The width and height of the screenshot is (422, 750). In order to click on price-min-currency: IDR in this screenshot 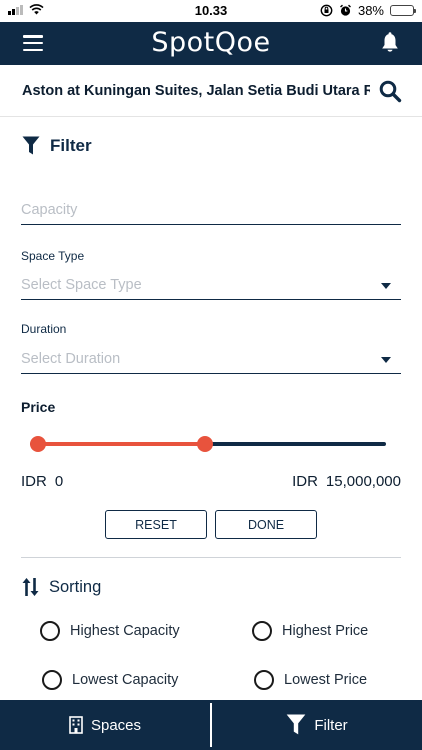, I will do `click(34, 481)`.